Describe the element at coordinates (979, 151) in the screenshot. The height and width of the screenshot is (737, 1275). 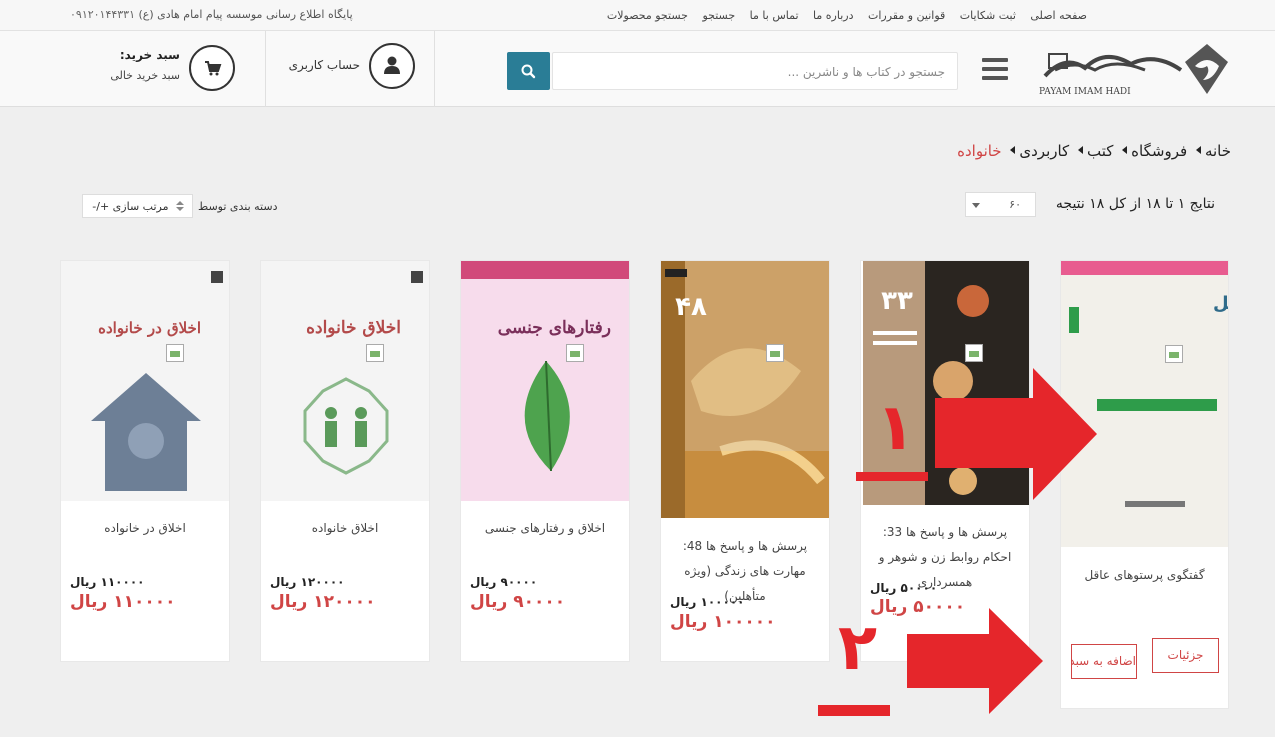
I see `breadcrumb-current: خانواده` at that location.